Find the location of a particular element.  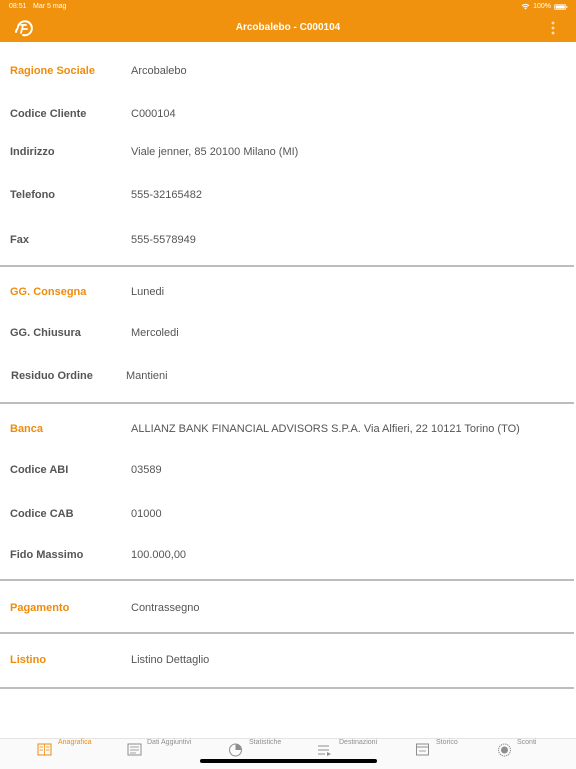

tab-label: Statistiche is located at coordinates (265, 742).